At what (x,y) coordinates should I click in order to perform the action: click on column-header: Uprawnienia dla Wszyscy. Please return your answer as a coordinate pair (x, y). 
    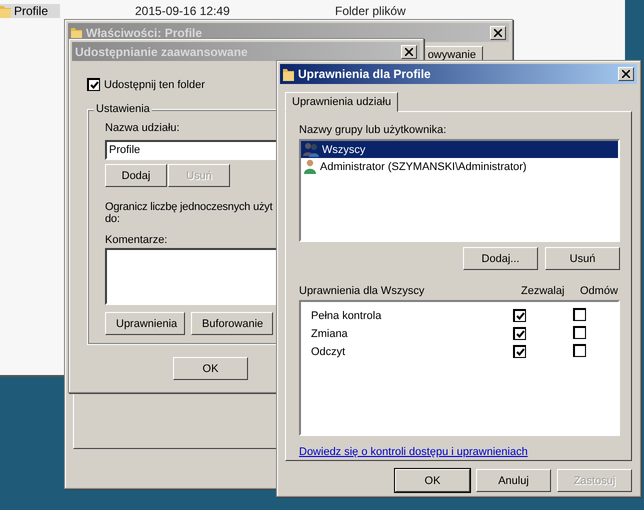
    Looking at the image, I should click on (362, 291).